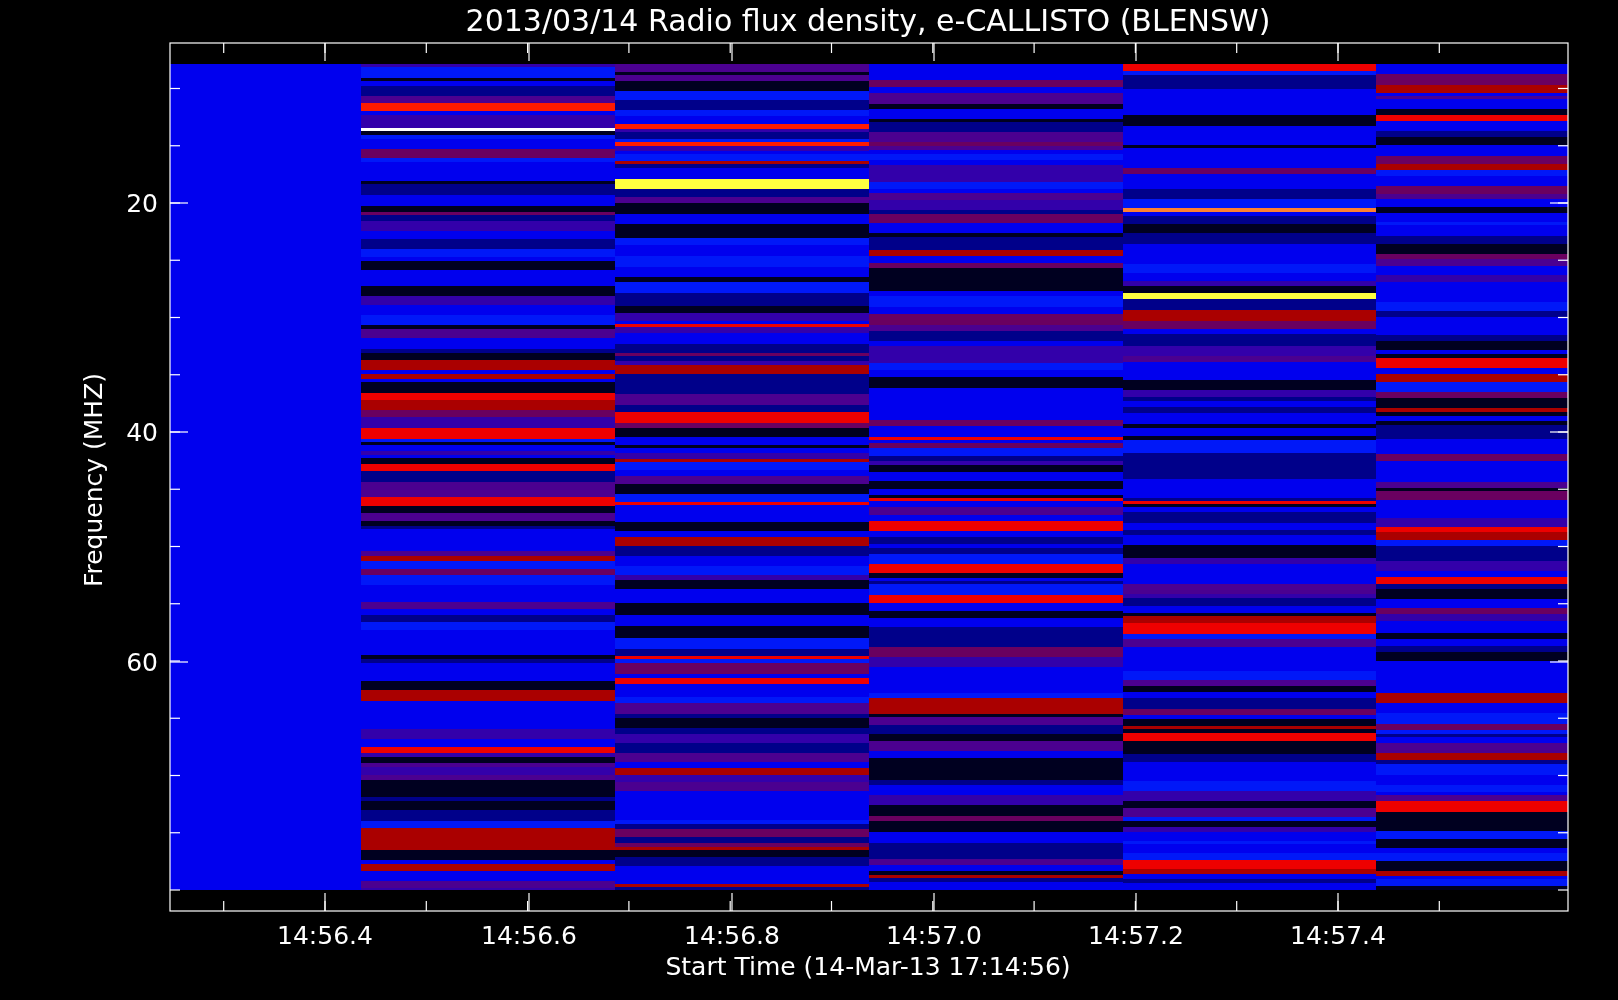 This screenshot has width=1618, height=1000. I want to click on x-axis-label: Start Time (14-Mar-13 17:14:56), so click(868, 966).